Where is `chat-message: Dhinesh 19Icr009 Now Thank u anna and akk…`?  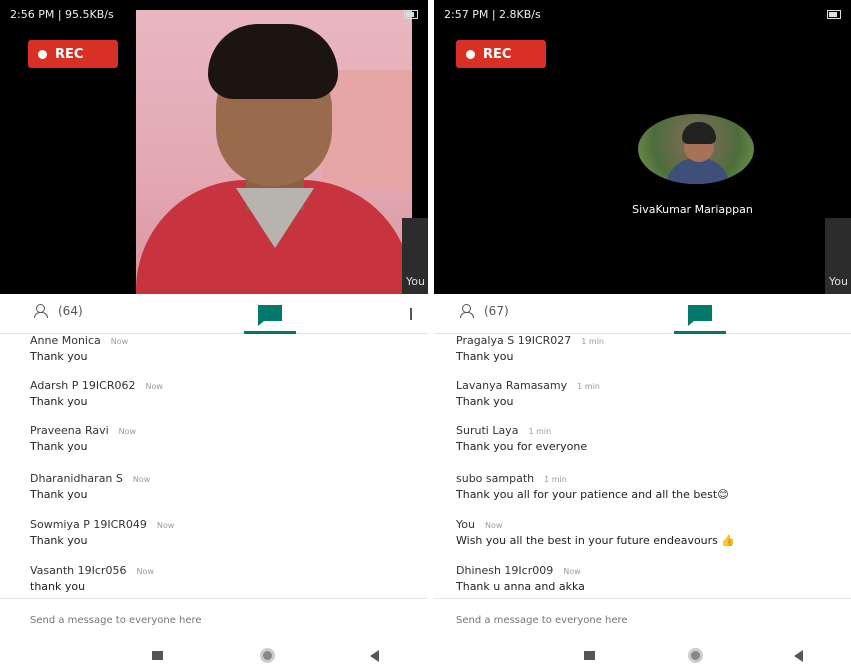
chat-message: Dhinesh 19Icr009 Now Thank u anna and akk… is located at coordinates (653, 581).